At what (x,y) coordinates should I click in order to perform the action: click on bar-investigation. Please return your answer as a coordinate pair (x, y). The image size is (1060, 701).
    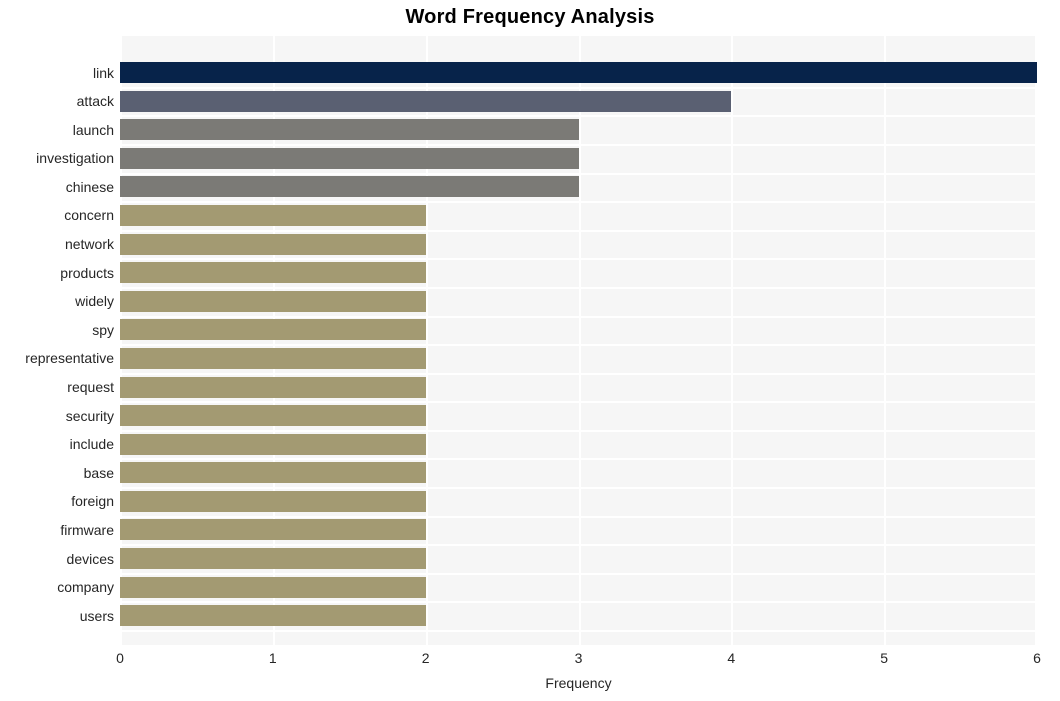
    Looking at the image, I should click on (349, 158).